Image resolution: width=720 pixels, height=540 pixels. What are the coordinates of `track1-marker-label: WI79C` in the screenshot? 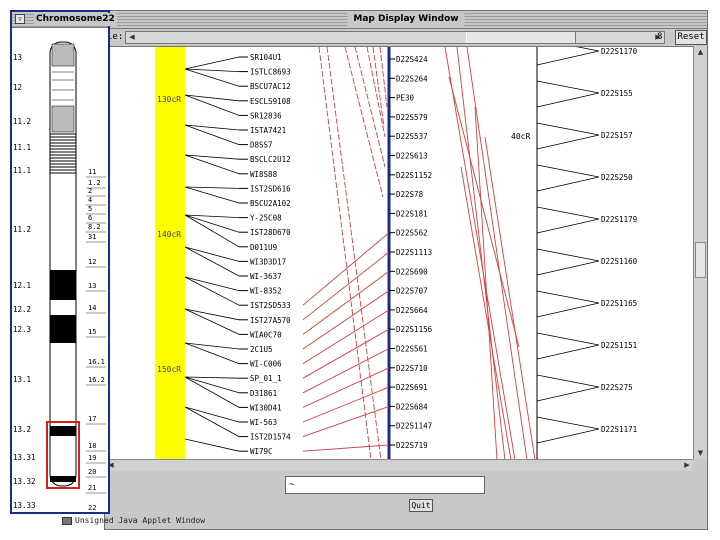 It's located at (261, 451).